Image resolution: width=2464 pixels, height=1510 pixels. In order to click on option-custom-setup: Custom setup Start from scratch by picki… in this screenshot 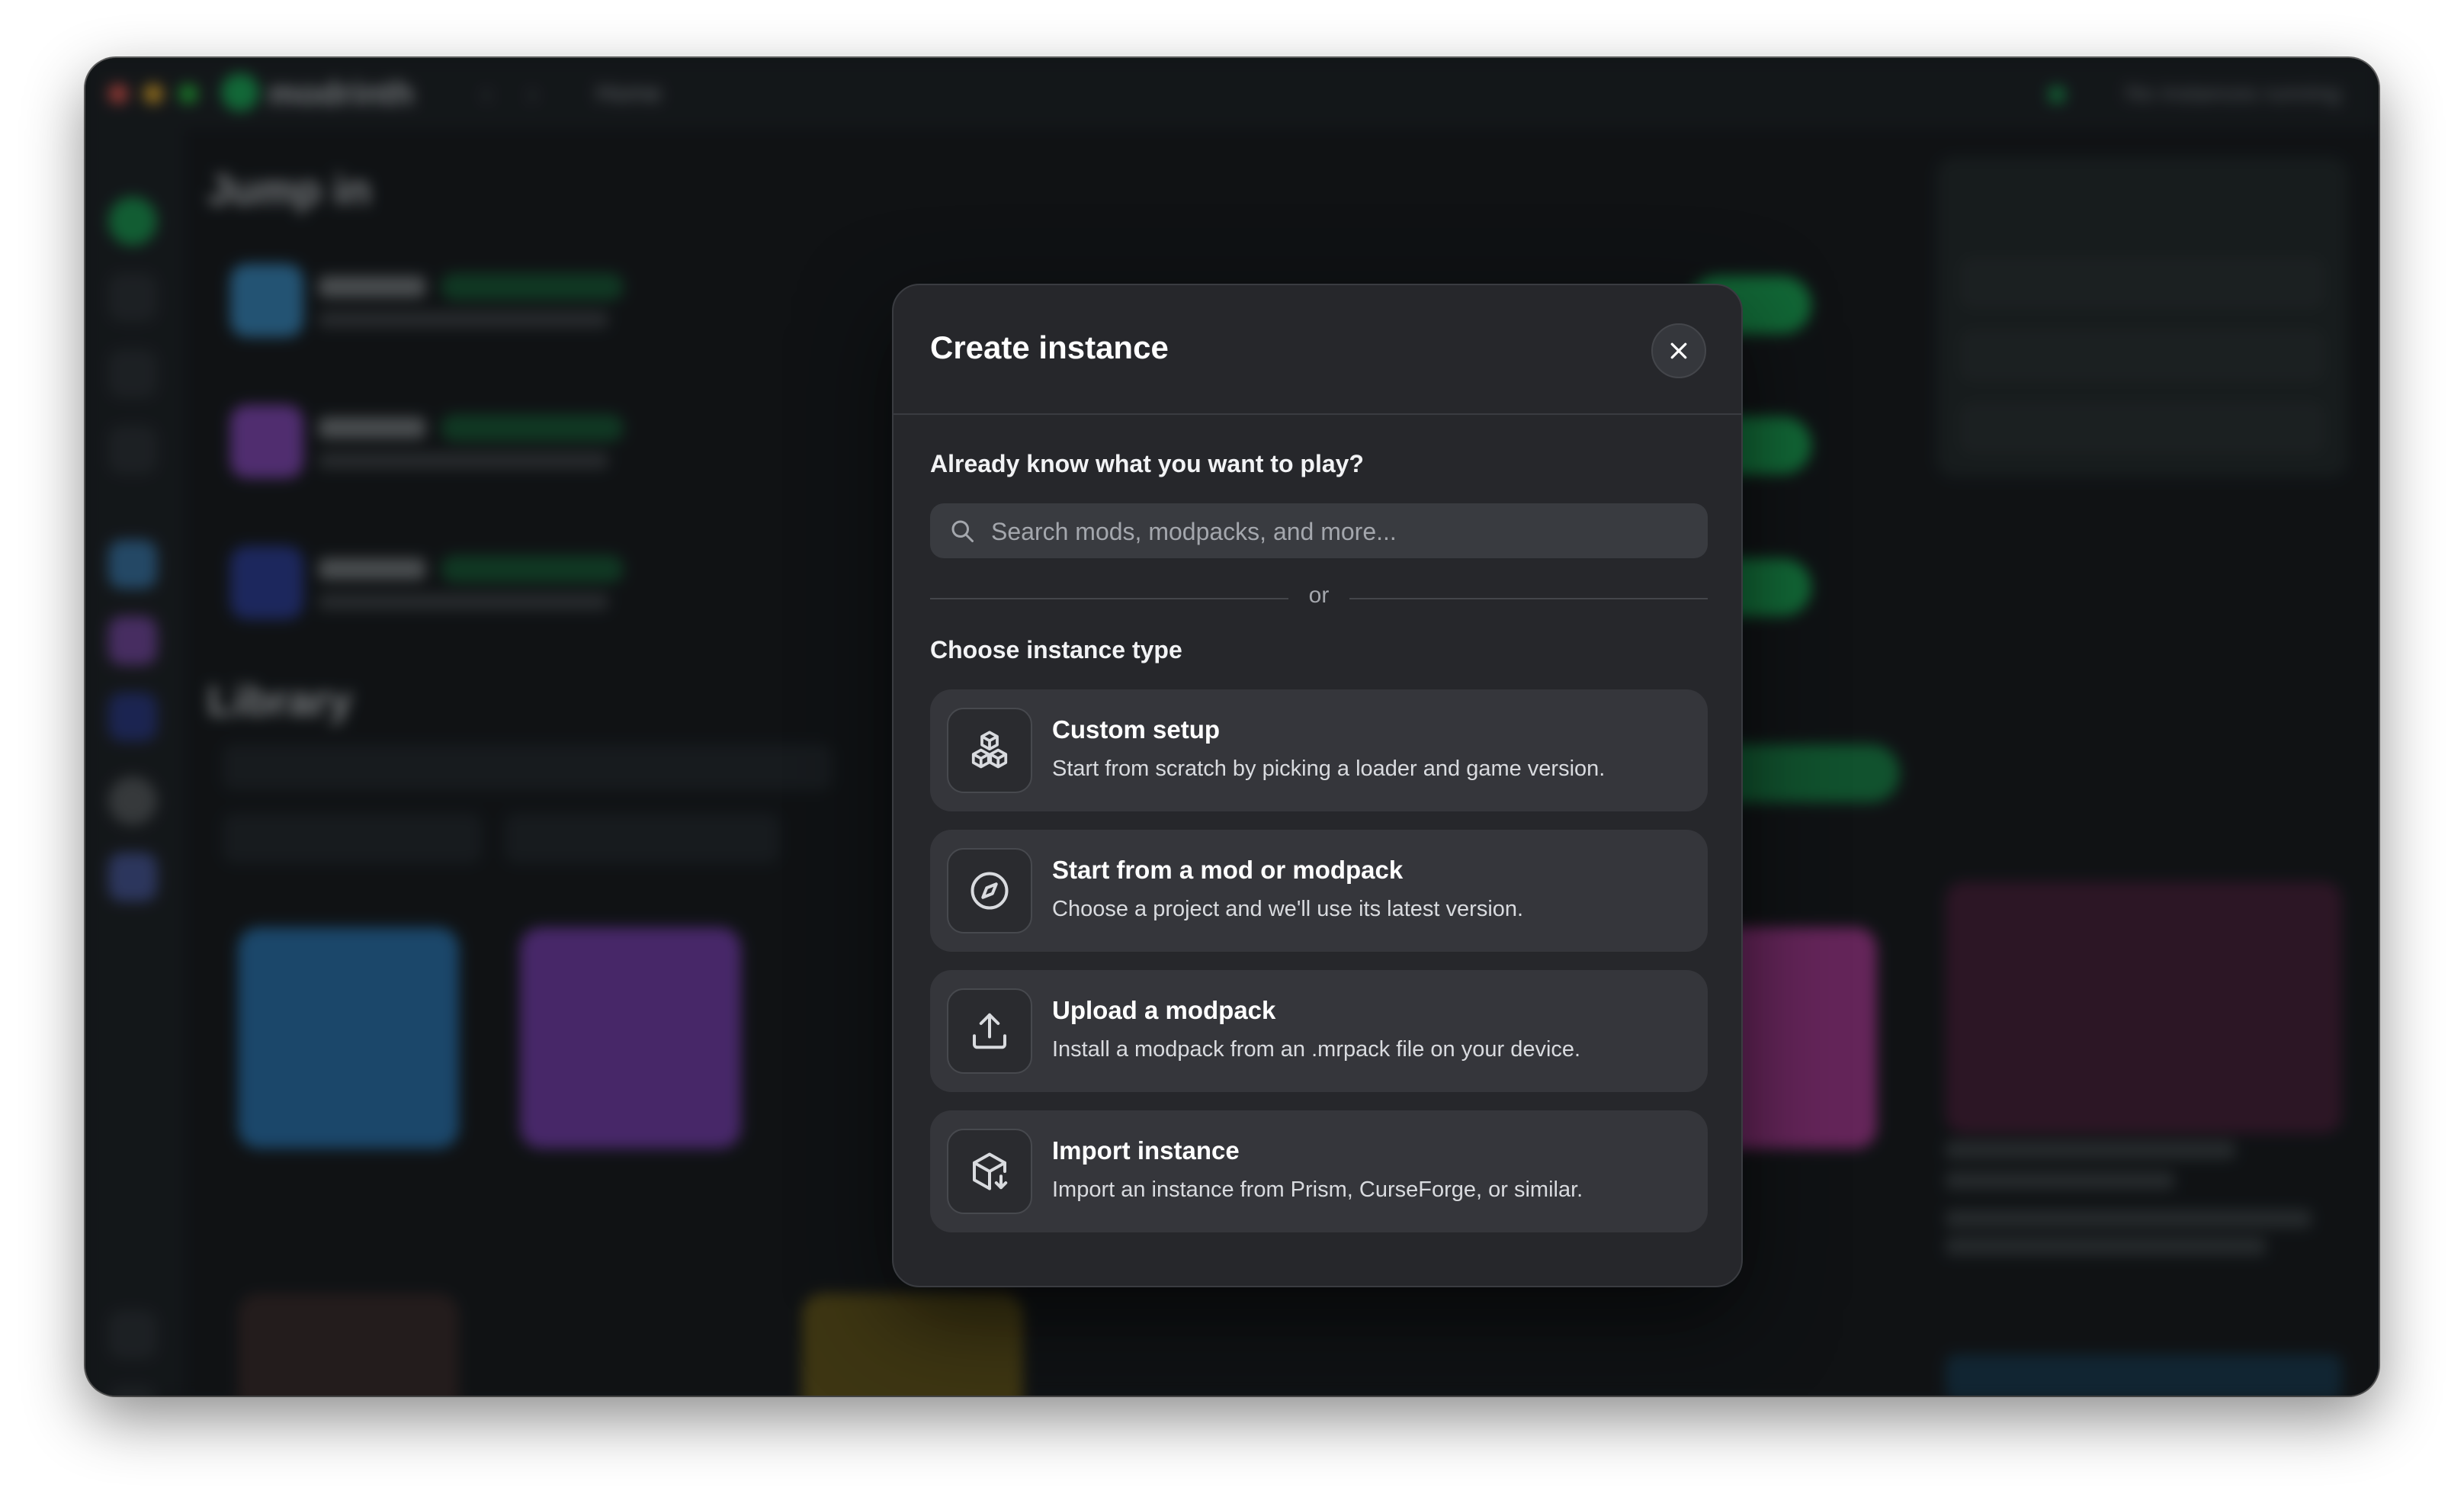, I will do `click(1319, 750)`.